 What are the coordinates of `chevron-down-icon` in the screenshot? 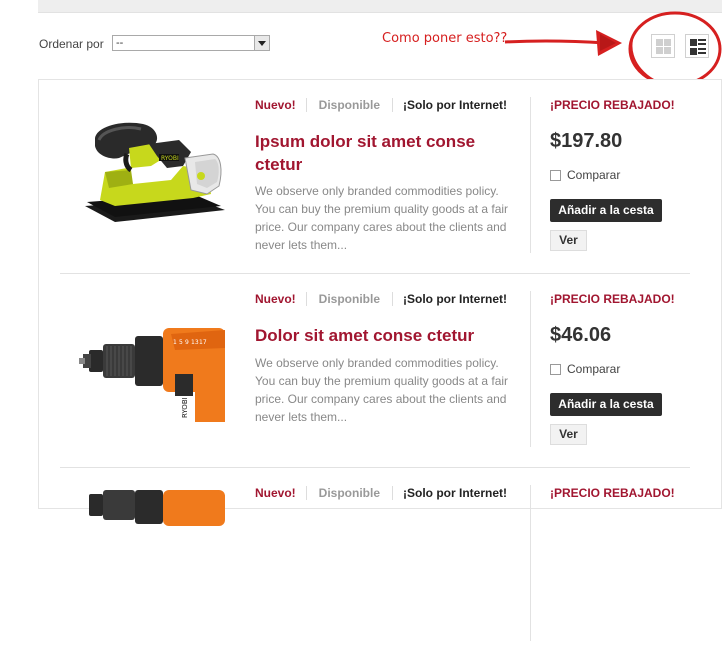 It's located at (261, 43).